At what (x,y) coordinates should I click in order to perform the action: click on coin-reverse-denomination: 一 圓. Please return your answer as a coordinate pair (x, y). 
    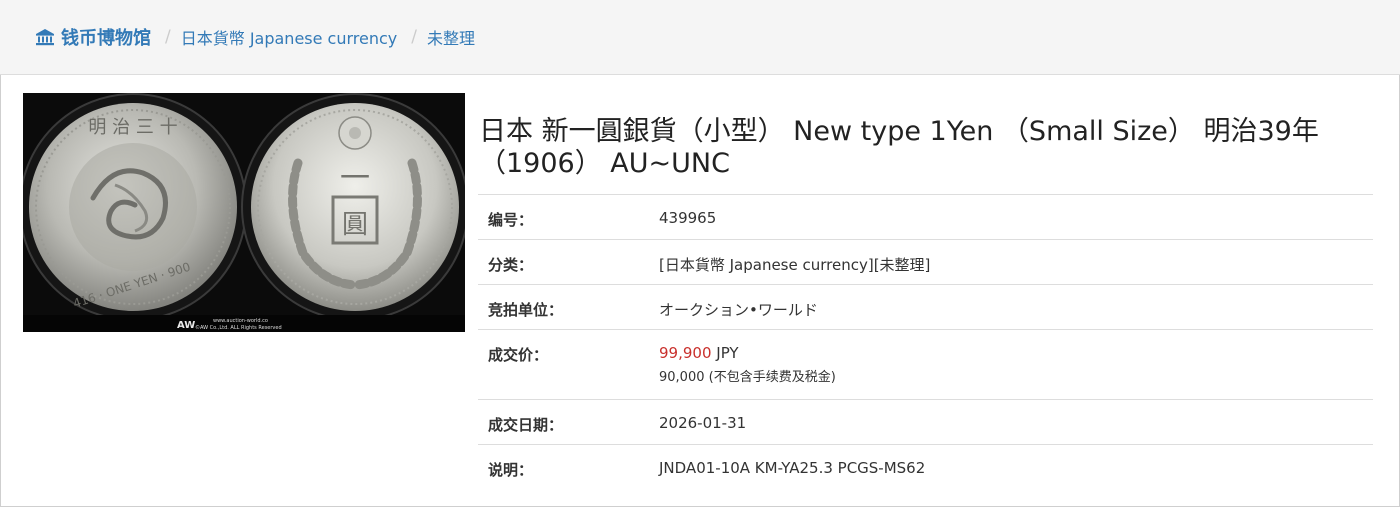
    Looking at the image, I should click on (355, 207).